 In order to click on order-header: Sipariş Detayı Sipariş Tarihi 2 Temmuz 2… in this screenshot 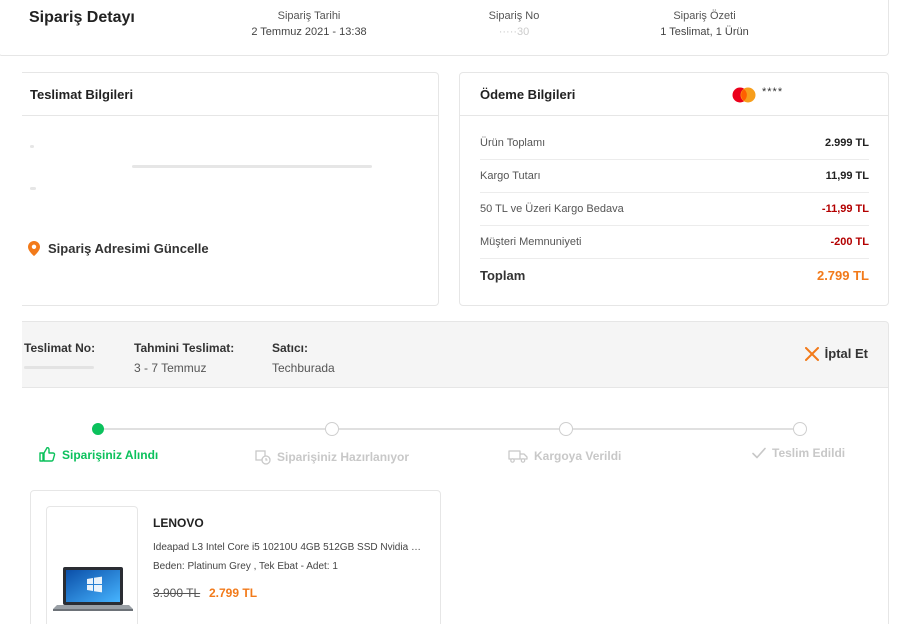, I will do `click(444, 28)`.